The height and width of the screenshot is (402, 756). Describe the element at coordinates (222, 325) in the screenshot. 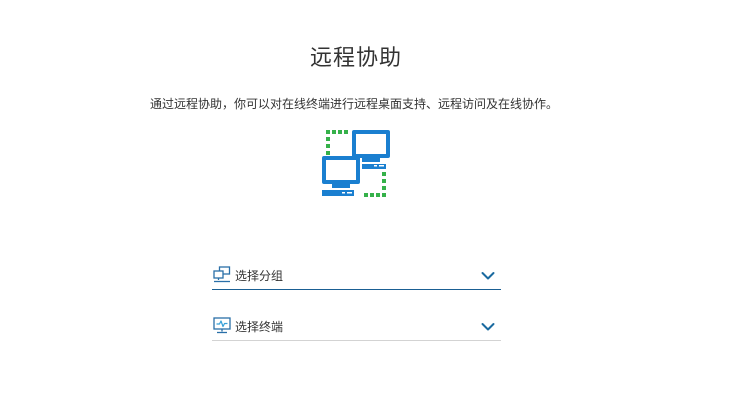

I see `terminal-monitor-icon` at that location.